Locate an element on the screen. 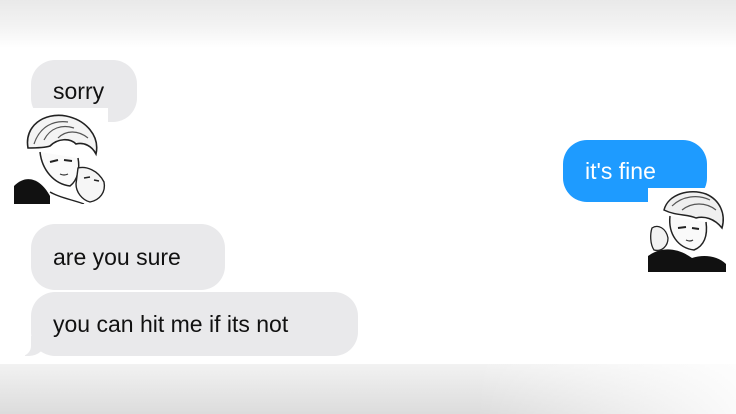  message-text: it's fine is located at coordinates (620, 170).